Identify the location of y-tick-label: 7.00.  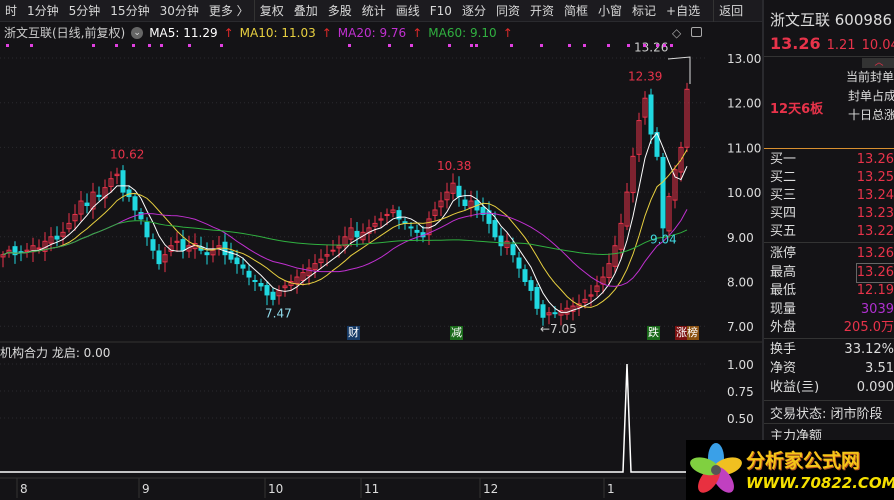
(740, 327).